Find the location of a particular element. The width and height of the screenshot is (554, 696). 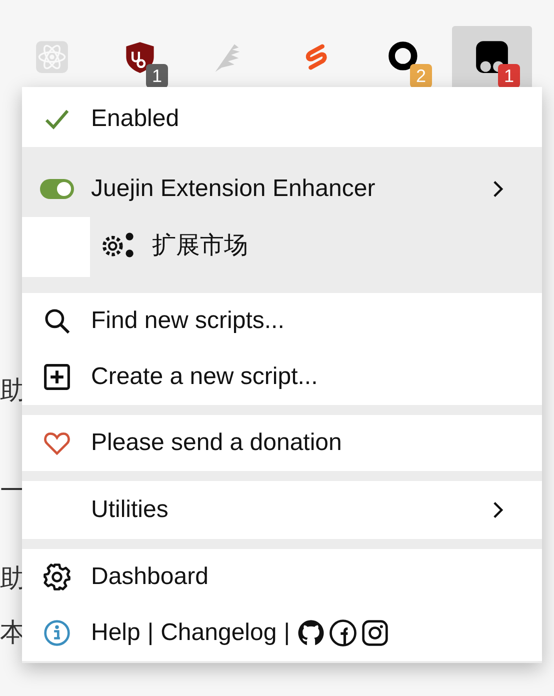

settings-icon is located at coordinates (56, 577).